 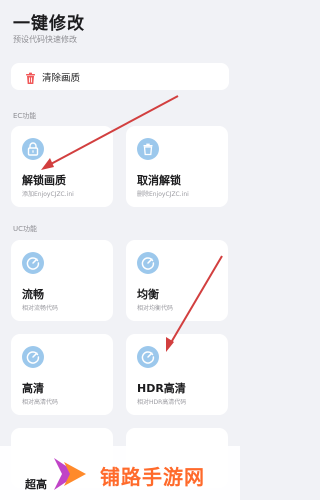 What do you see at coordinates (40, 308) in the screenshot?
I see `card-description: 相对流畅代码` at bounding box center [40, 308].